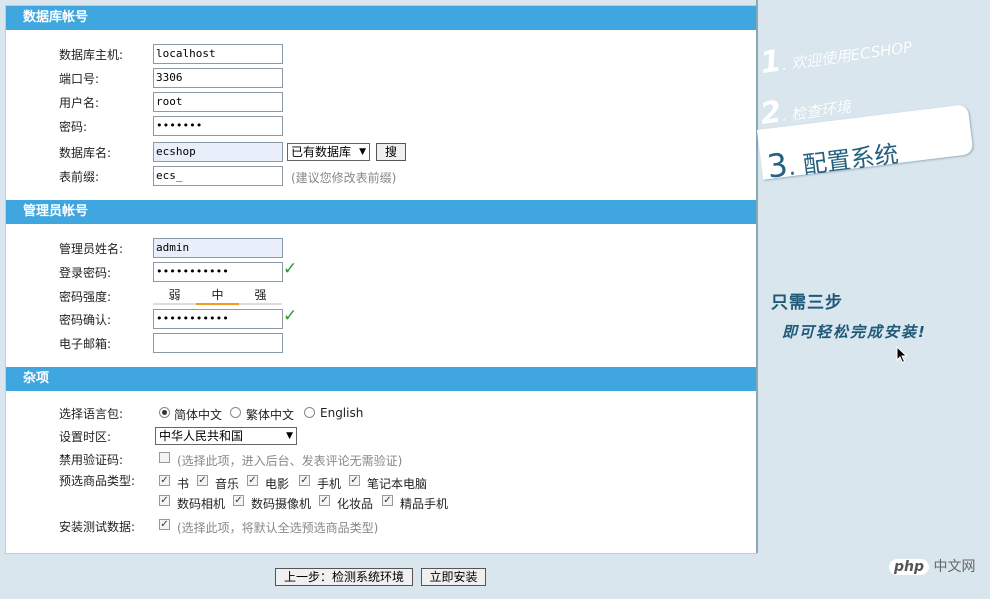 This screenshot has height=599, width=990. I want to click on lang-radio-zh-tw, so click(235, 412).